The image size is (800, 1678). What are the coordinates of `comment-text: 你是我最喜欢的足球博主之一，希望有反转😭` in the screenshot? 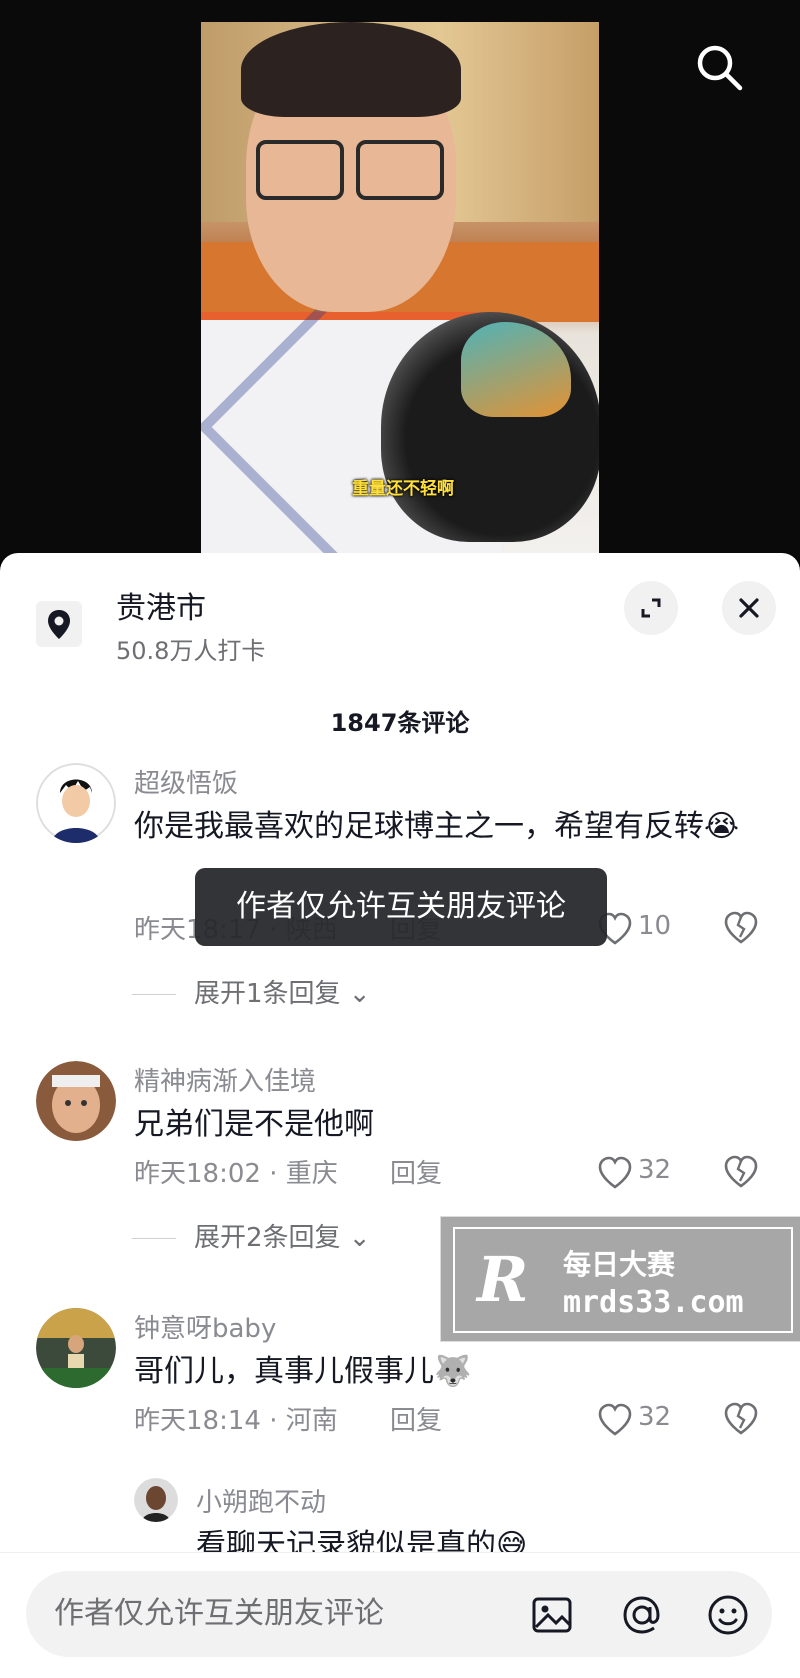 It's located at (437, 826).